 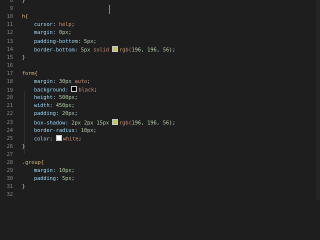 What do you see at coordinates (14, 17) in the screenshot?
I see `code-line: 10 h{` at bounding box center [14, 17].